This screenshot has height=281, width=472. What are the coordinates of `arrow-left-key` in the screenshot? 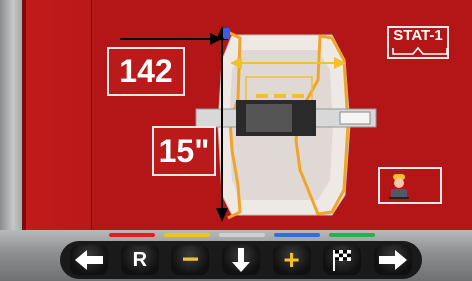 It's located at (89, 260).